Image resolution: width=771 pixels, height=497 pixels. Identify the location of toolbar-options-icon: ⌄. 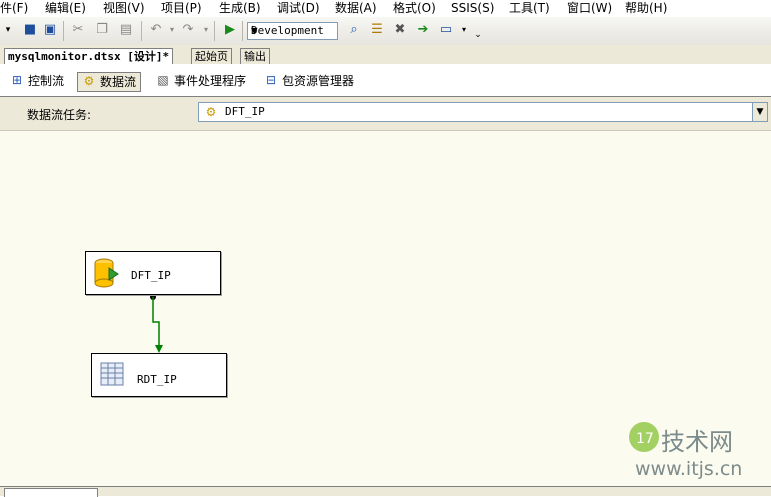
(478, 35).